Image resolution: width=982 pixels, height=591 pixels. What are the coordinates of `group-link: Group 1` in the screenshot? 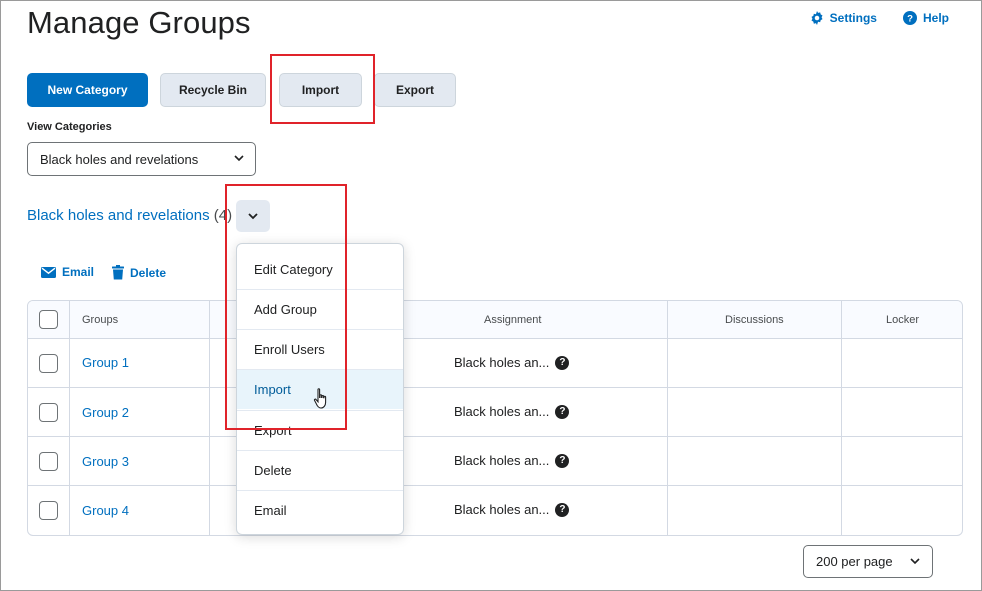 It's located at (105, 362).